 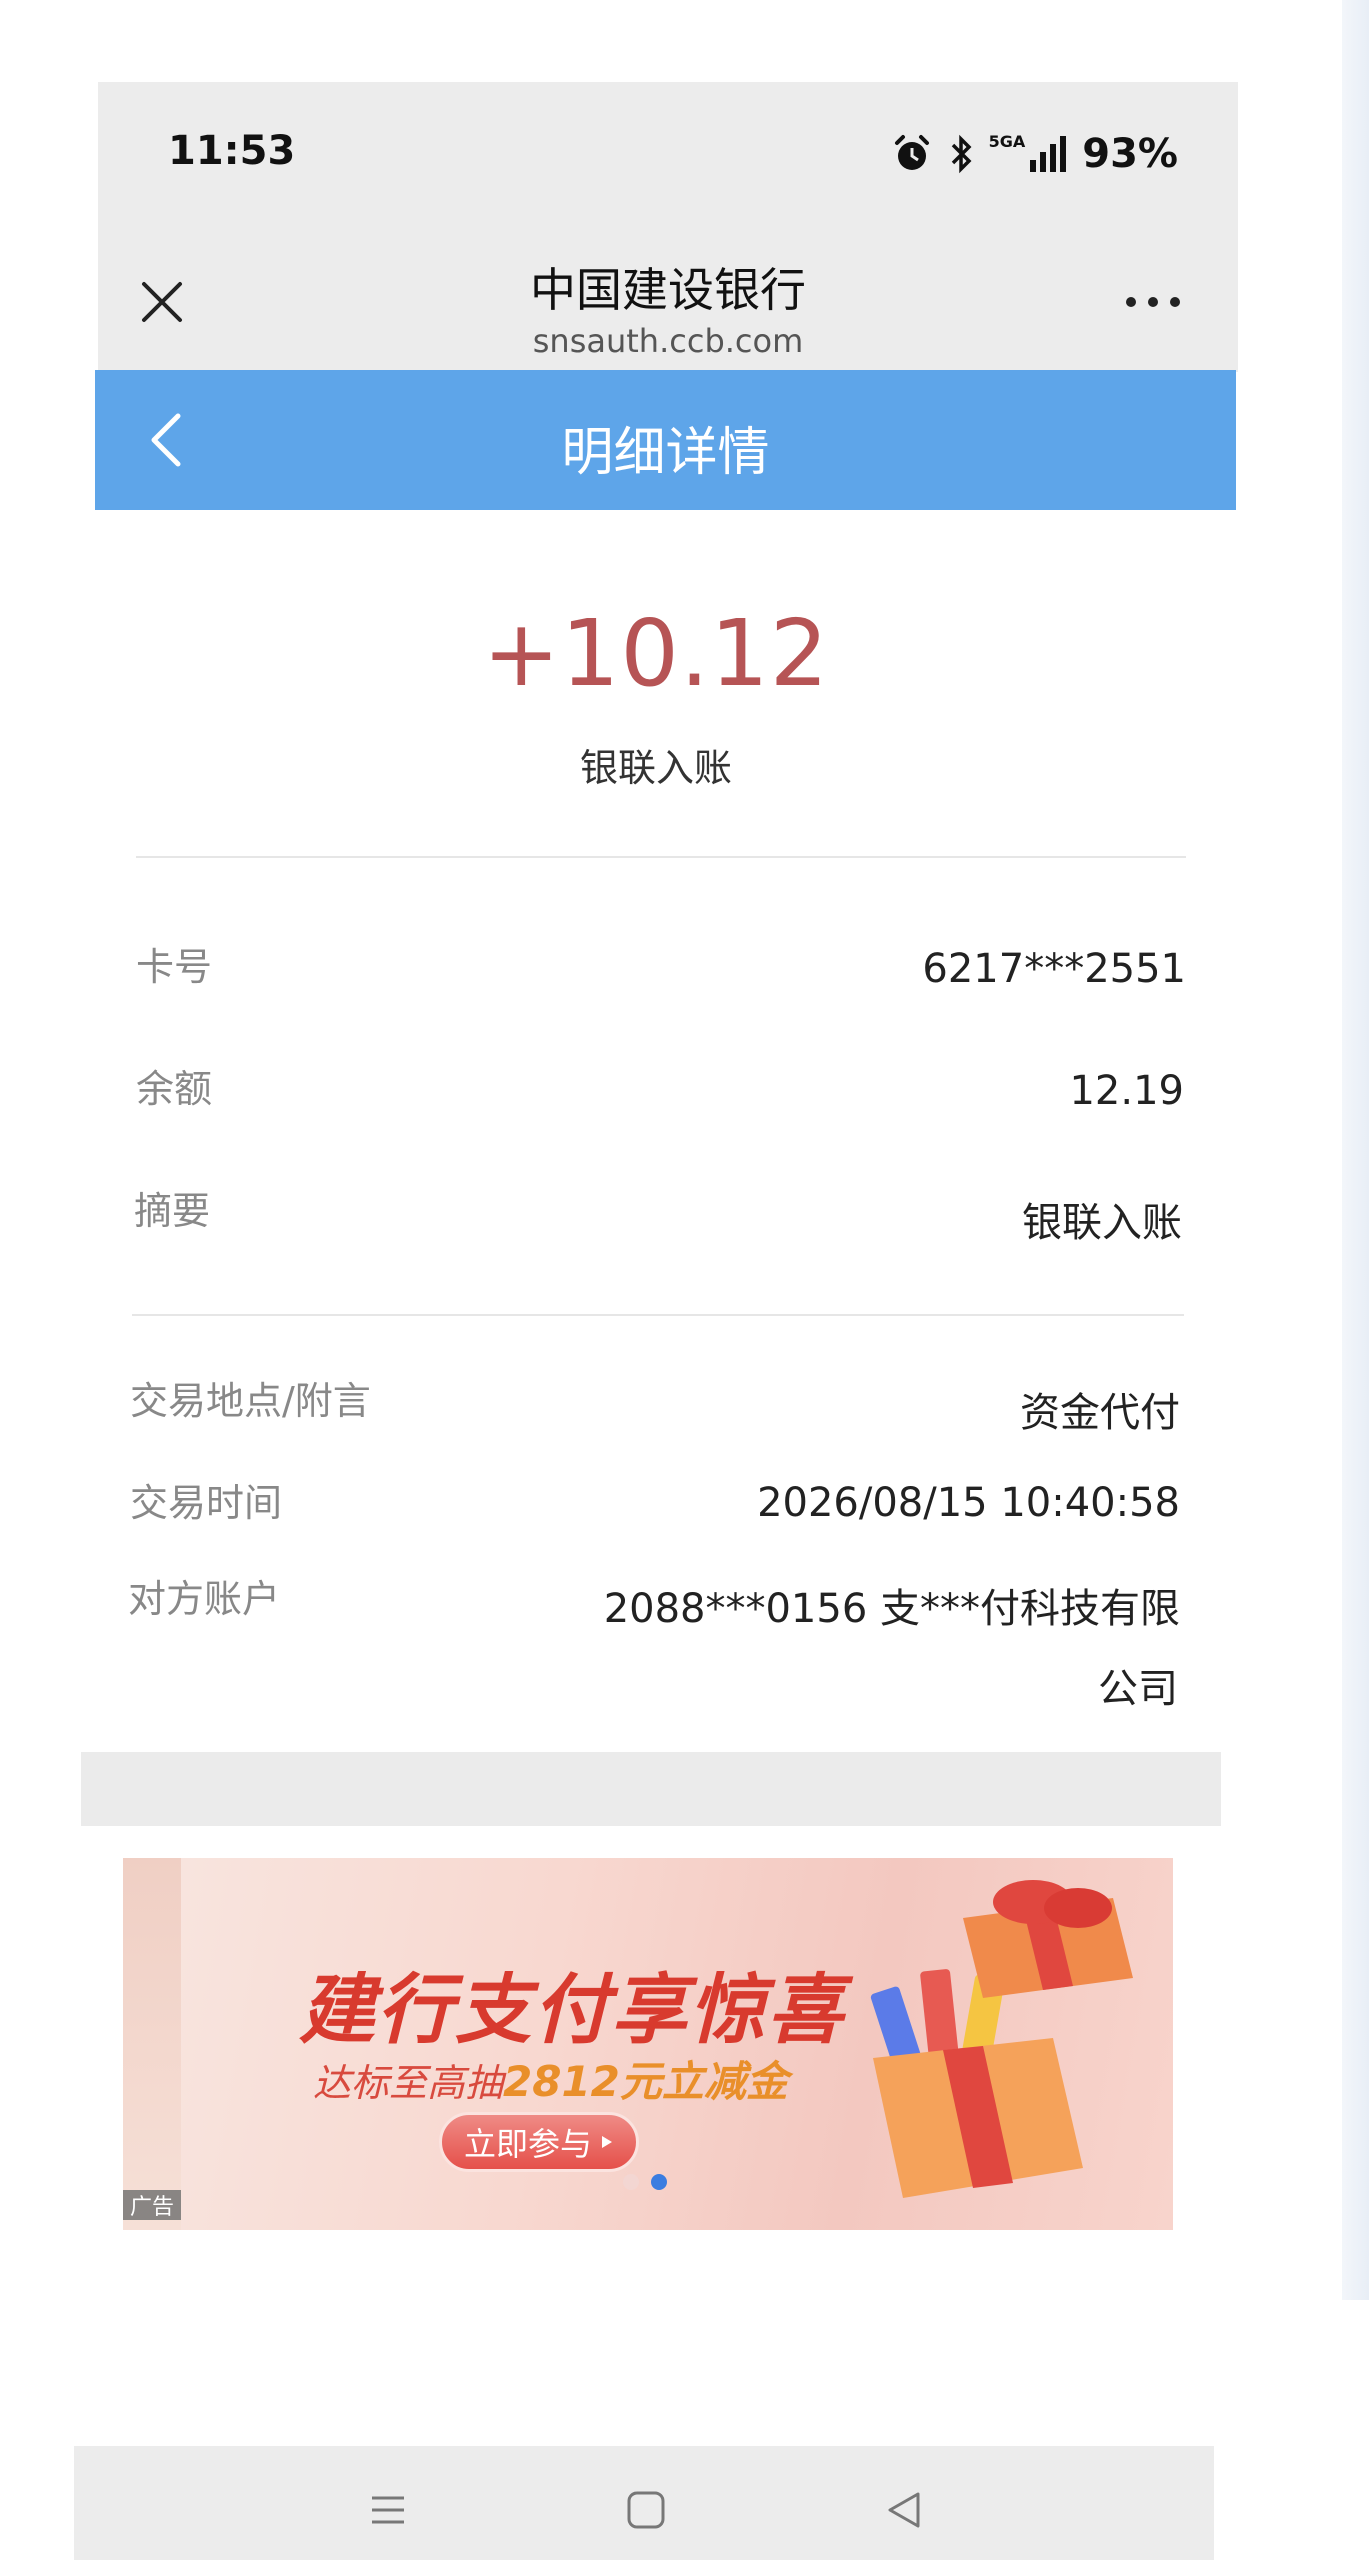 What do you see at coordinates (232, 151) in the screenshot?
I see `status-time: 11:53` at bounding box center [232, 151].